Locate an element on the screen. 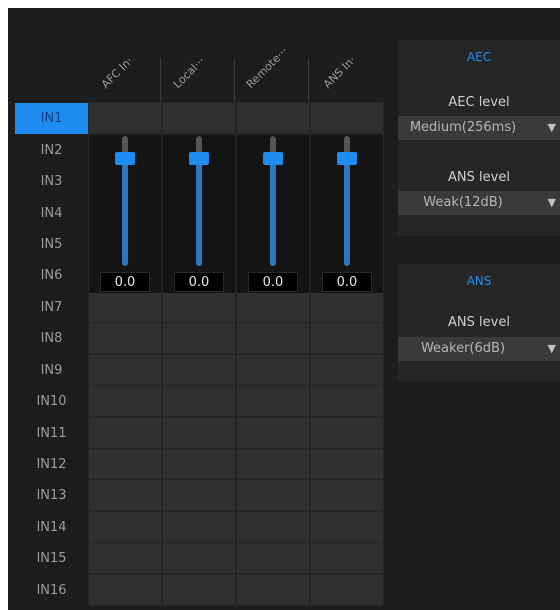 The height and width of the screenshot is (610, 560). row-label-in8: IN8 is located at coordinates (51, 338).